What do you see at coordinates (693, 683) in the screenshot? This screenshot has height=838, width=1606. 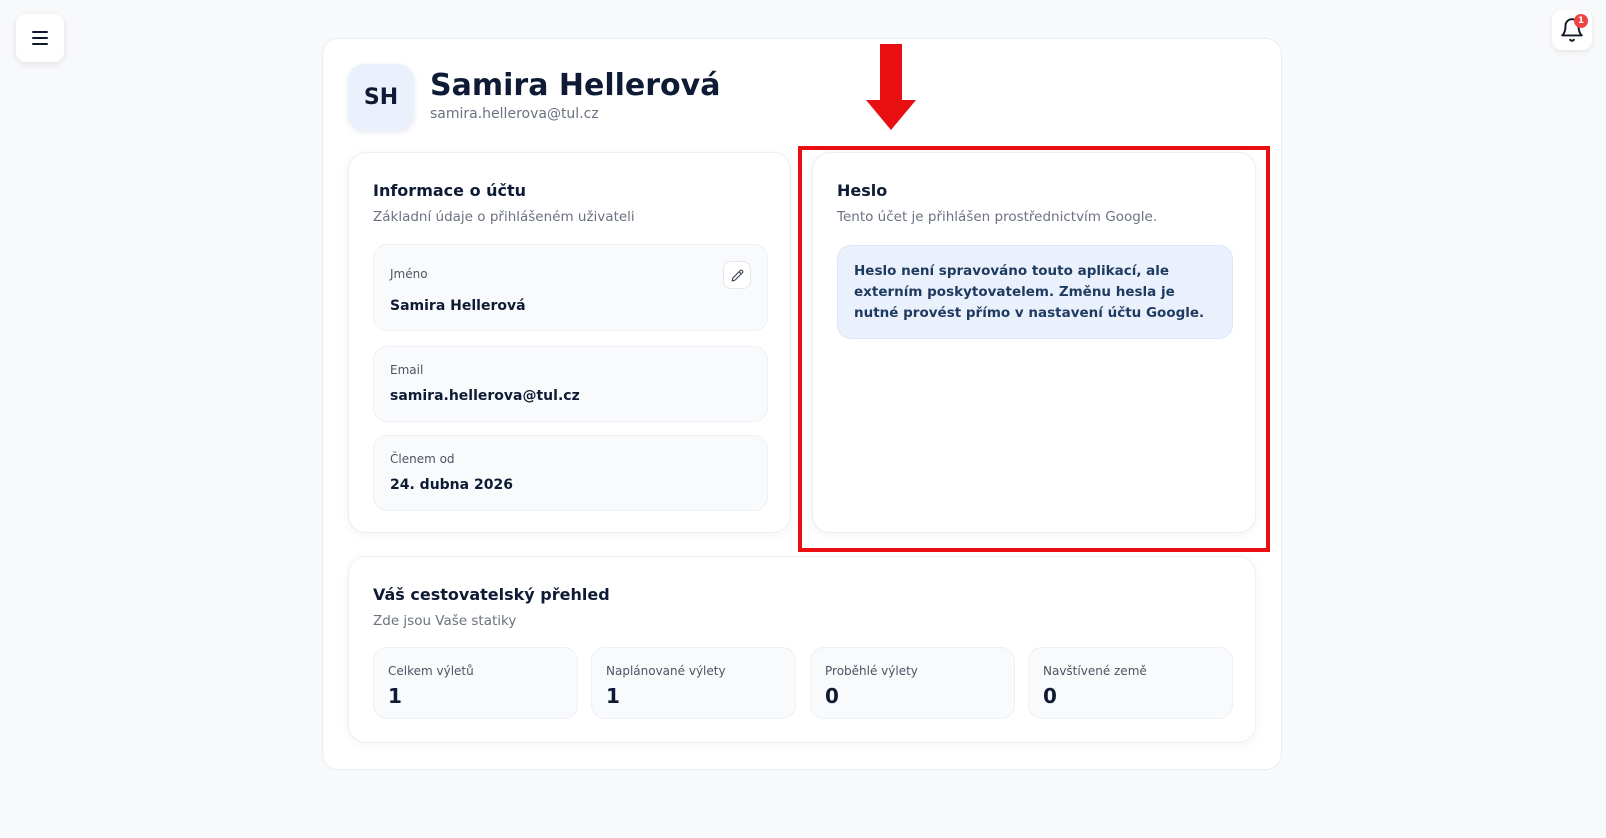 I see `stat-planned-trips: Naplánované výlety 1` at bounding box center [693, 683].